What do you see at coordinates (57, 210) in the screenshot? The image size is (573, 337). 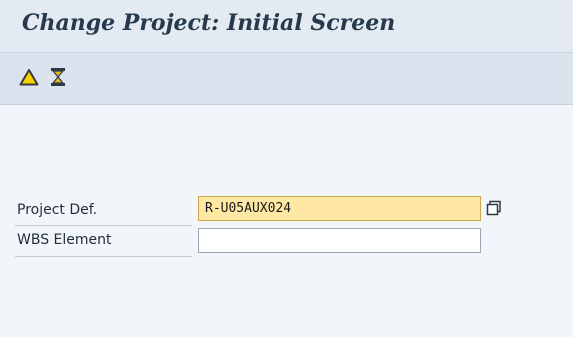 I see `project-def-label: Project Def.` at bounding box center [57, 210].